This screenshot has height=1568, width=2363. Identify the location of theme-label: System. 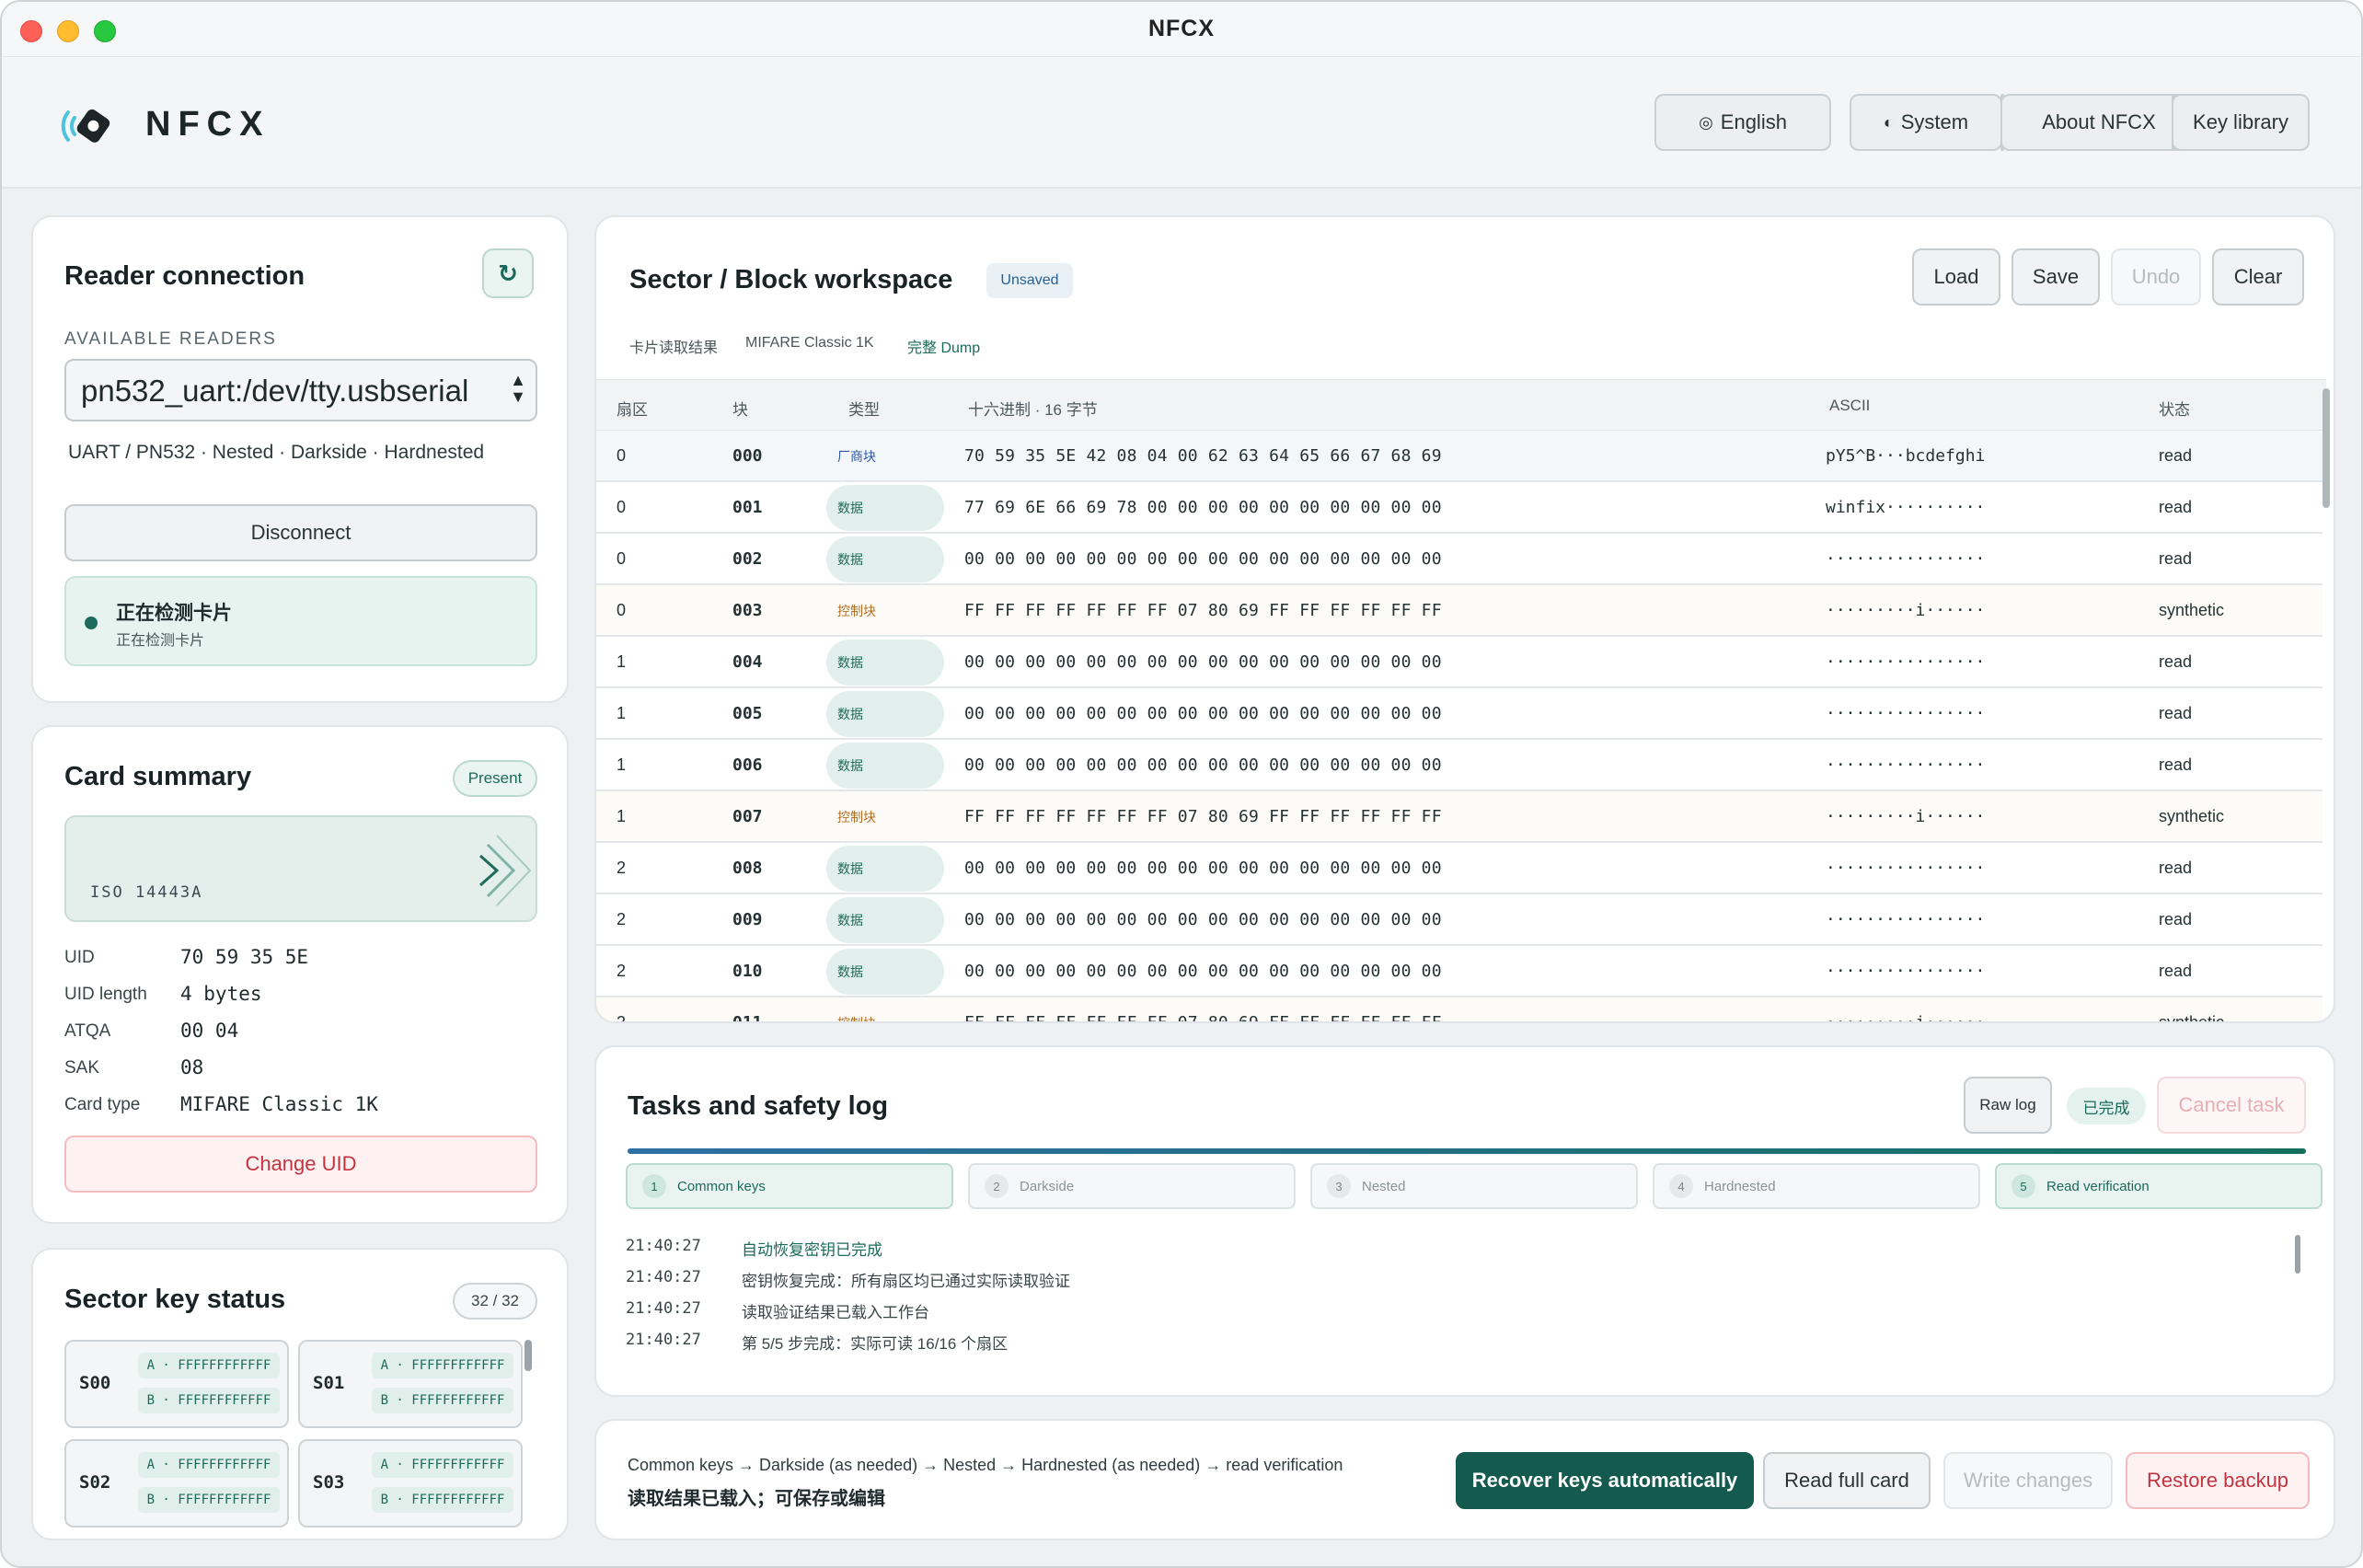
(1934, 121).